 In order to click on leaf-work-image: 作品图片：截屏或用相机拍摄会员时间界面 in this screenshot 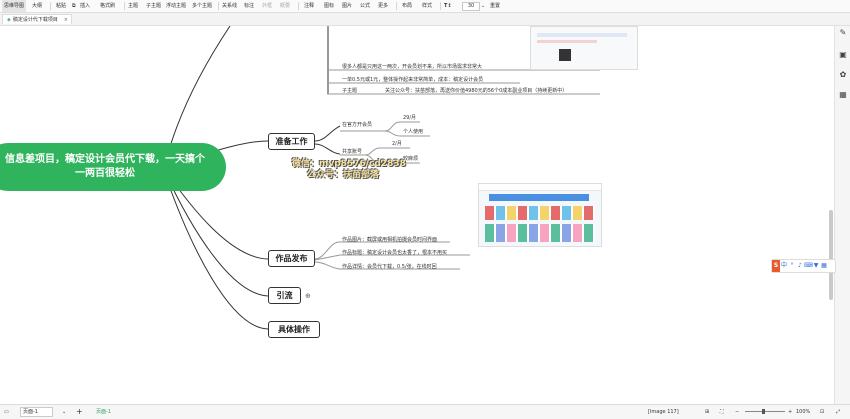, I will do `click(389, 239)`.